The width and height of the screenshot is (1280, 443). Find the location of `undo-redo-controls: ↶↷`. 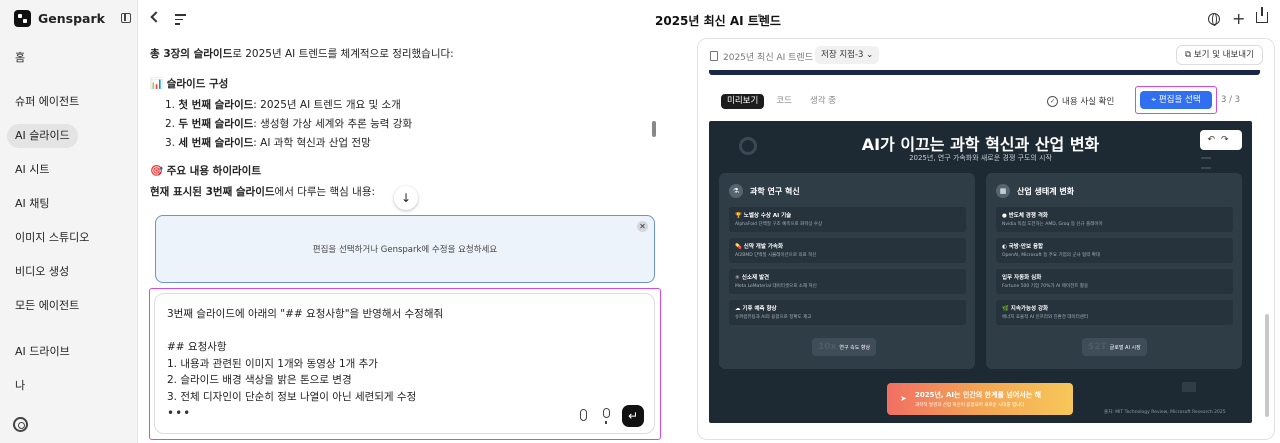

undo-redo-controls: ↶↷ is located at coordinates (1221, 140).